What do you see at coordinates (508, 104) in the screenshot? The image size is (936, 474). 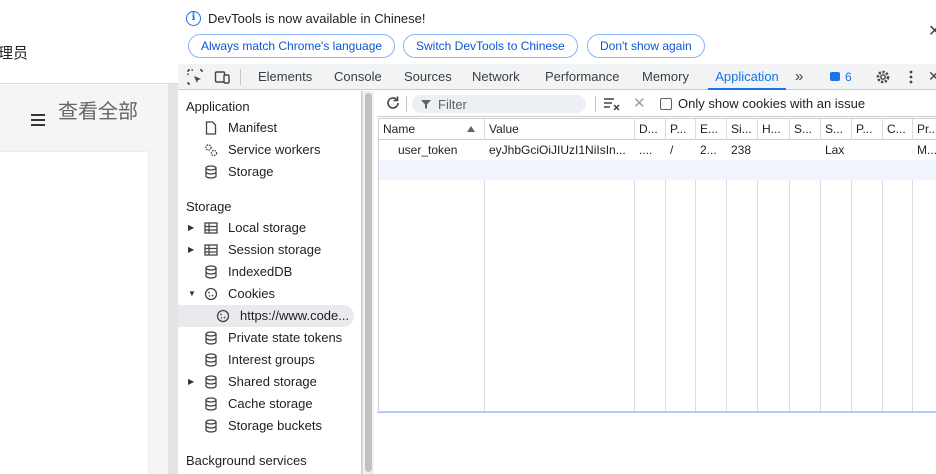 I see `filter-input` at bounding box center [508, 104].